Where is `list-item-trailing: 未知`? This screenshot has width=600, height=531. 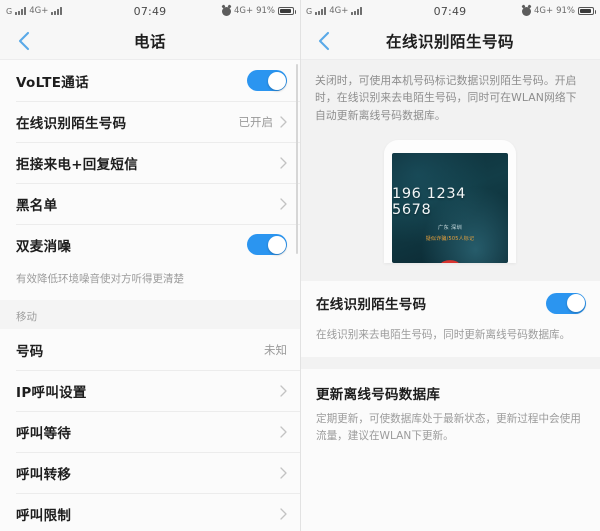
list-item-trailing: 未知 is located at coordinates (275, 350).